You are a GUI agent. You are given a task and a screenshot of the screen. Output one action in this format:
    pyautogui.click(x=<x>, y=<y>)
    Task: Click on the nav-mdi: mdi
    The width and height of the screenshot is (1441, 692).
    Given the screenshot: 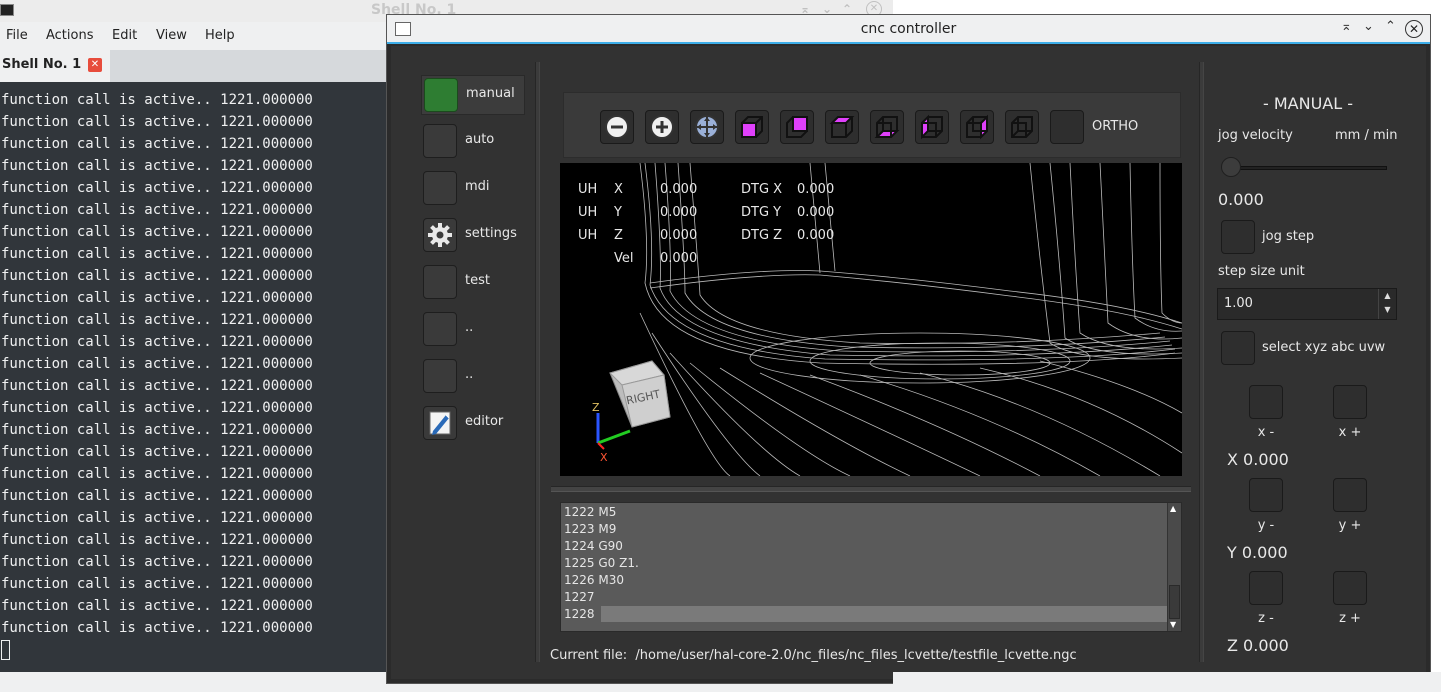 What is the action you would take?
    pyautogui.click(x=473, y=189)
    